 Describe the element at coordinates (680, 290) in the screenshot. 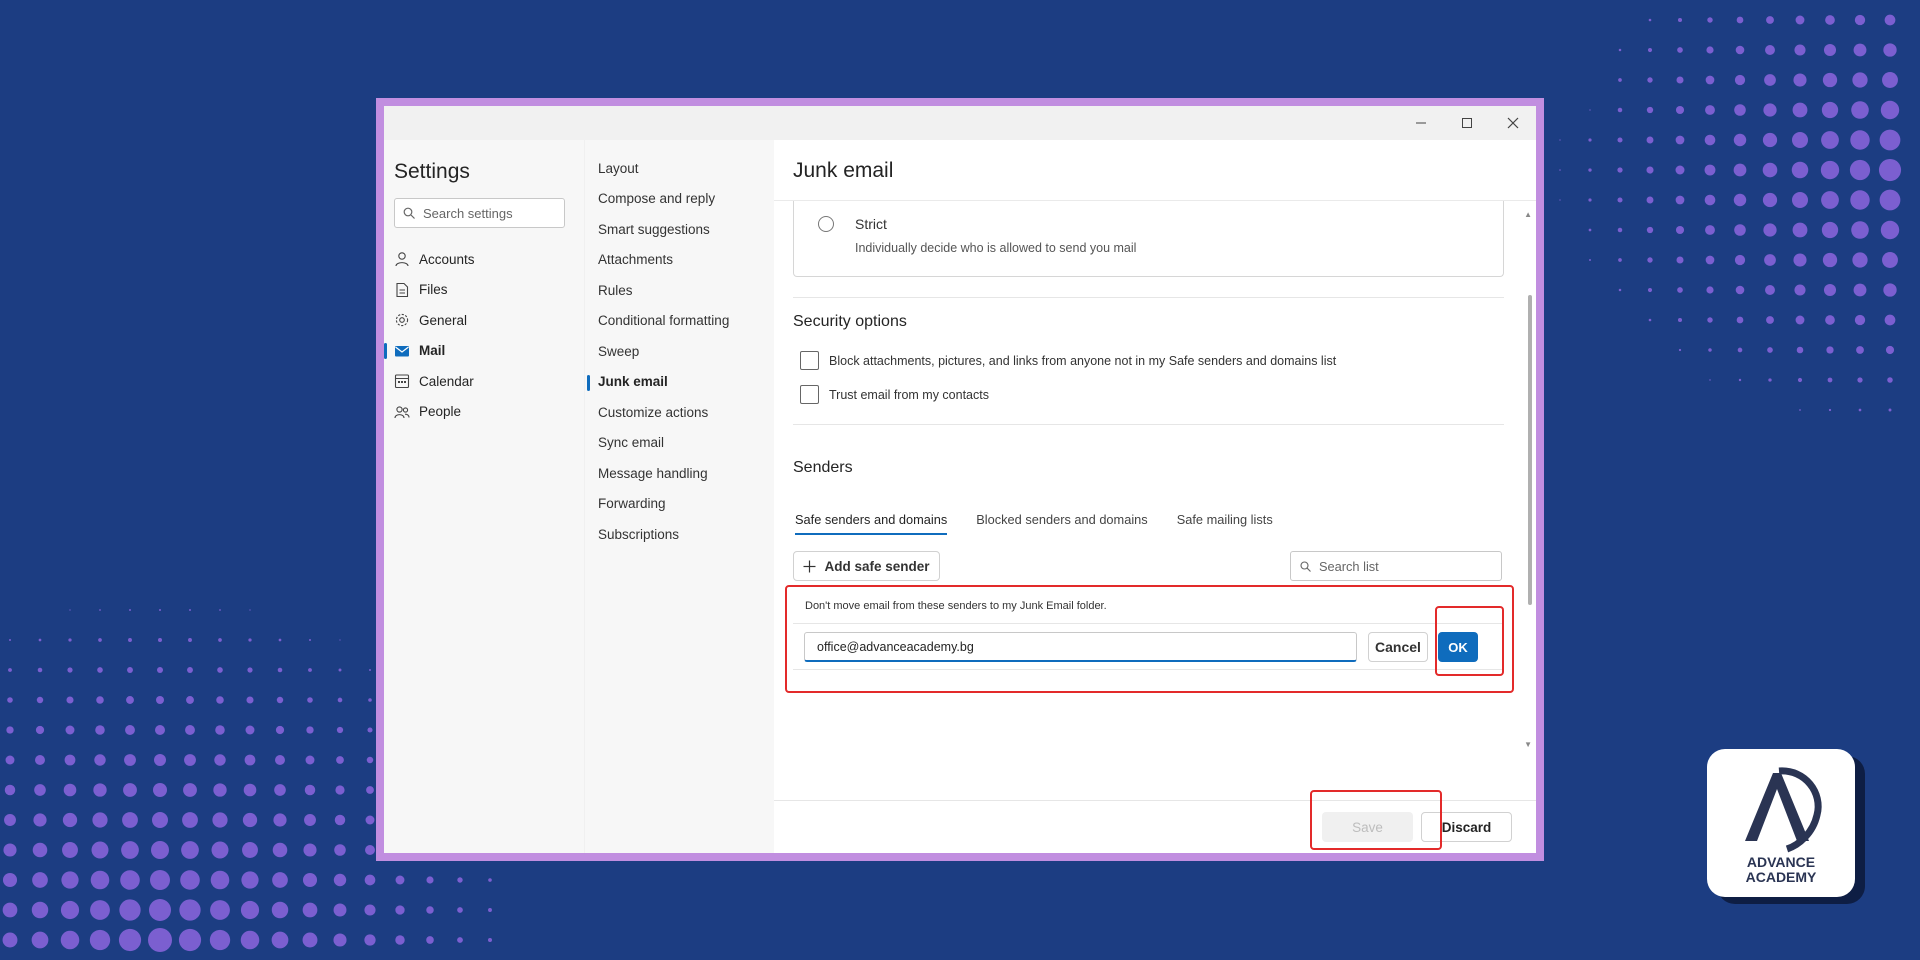

I see `subnav-item-rules: Rules` at that location.